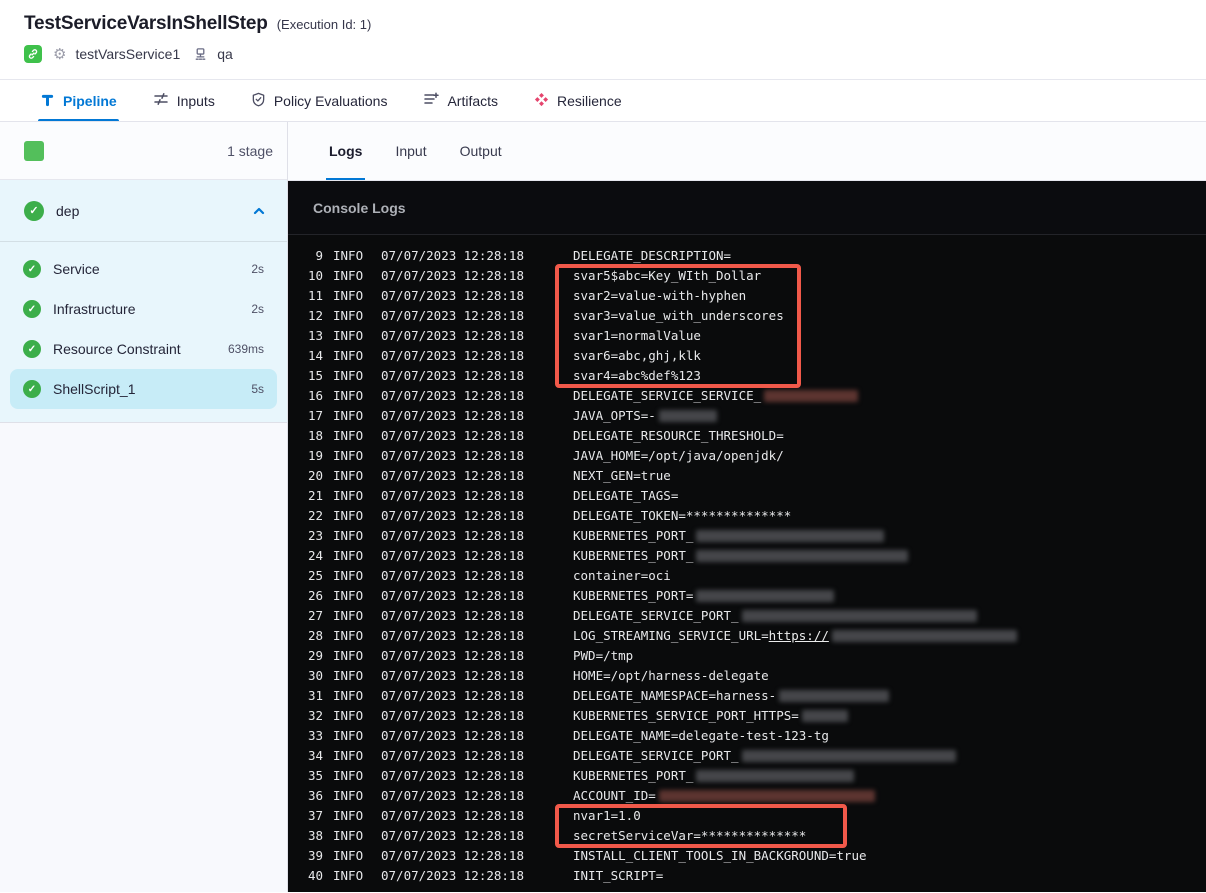 The width and height of the screenshot is (1206, 893). What do you see at coordinates (481, 151) in the screenshot?
I see `log-tab-output: Output` at bounding box center [481, 151].